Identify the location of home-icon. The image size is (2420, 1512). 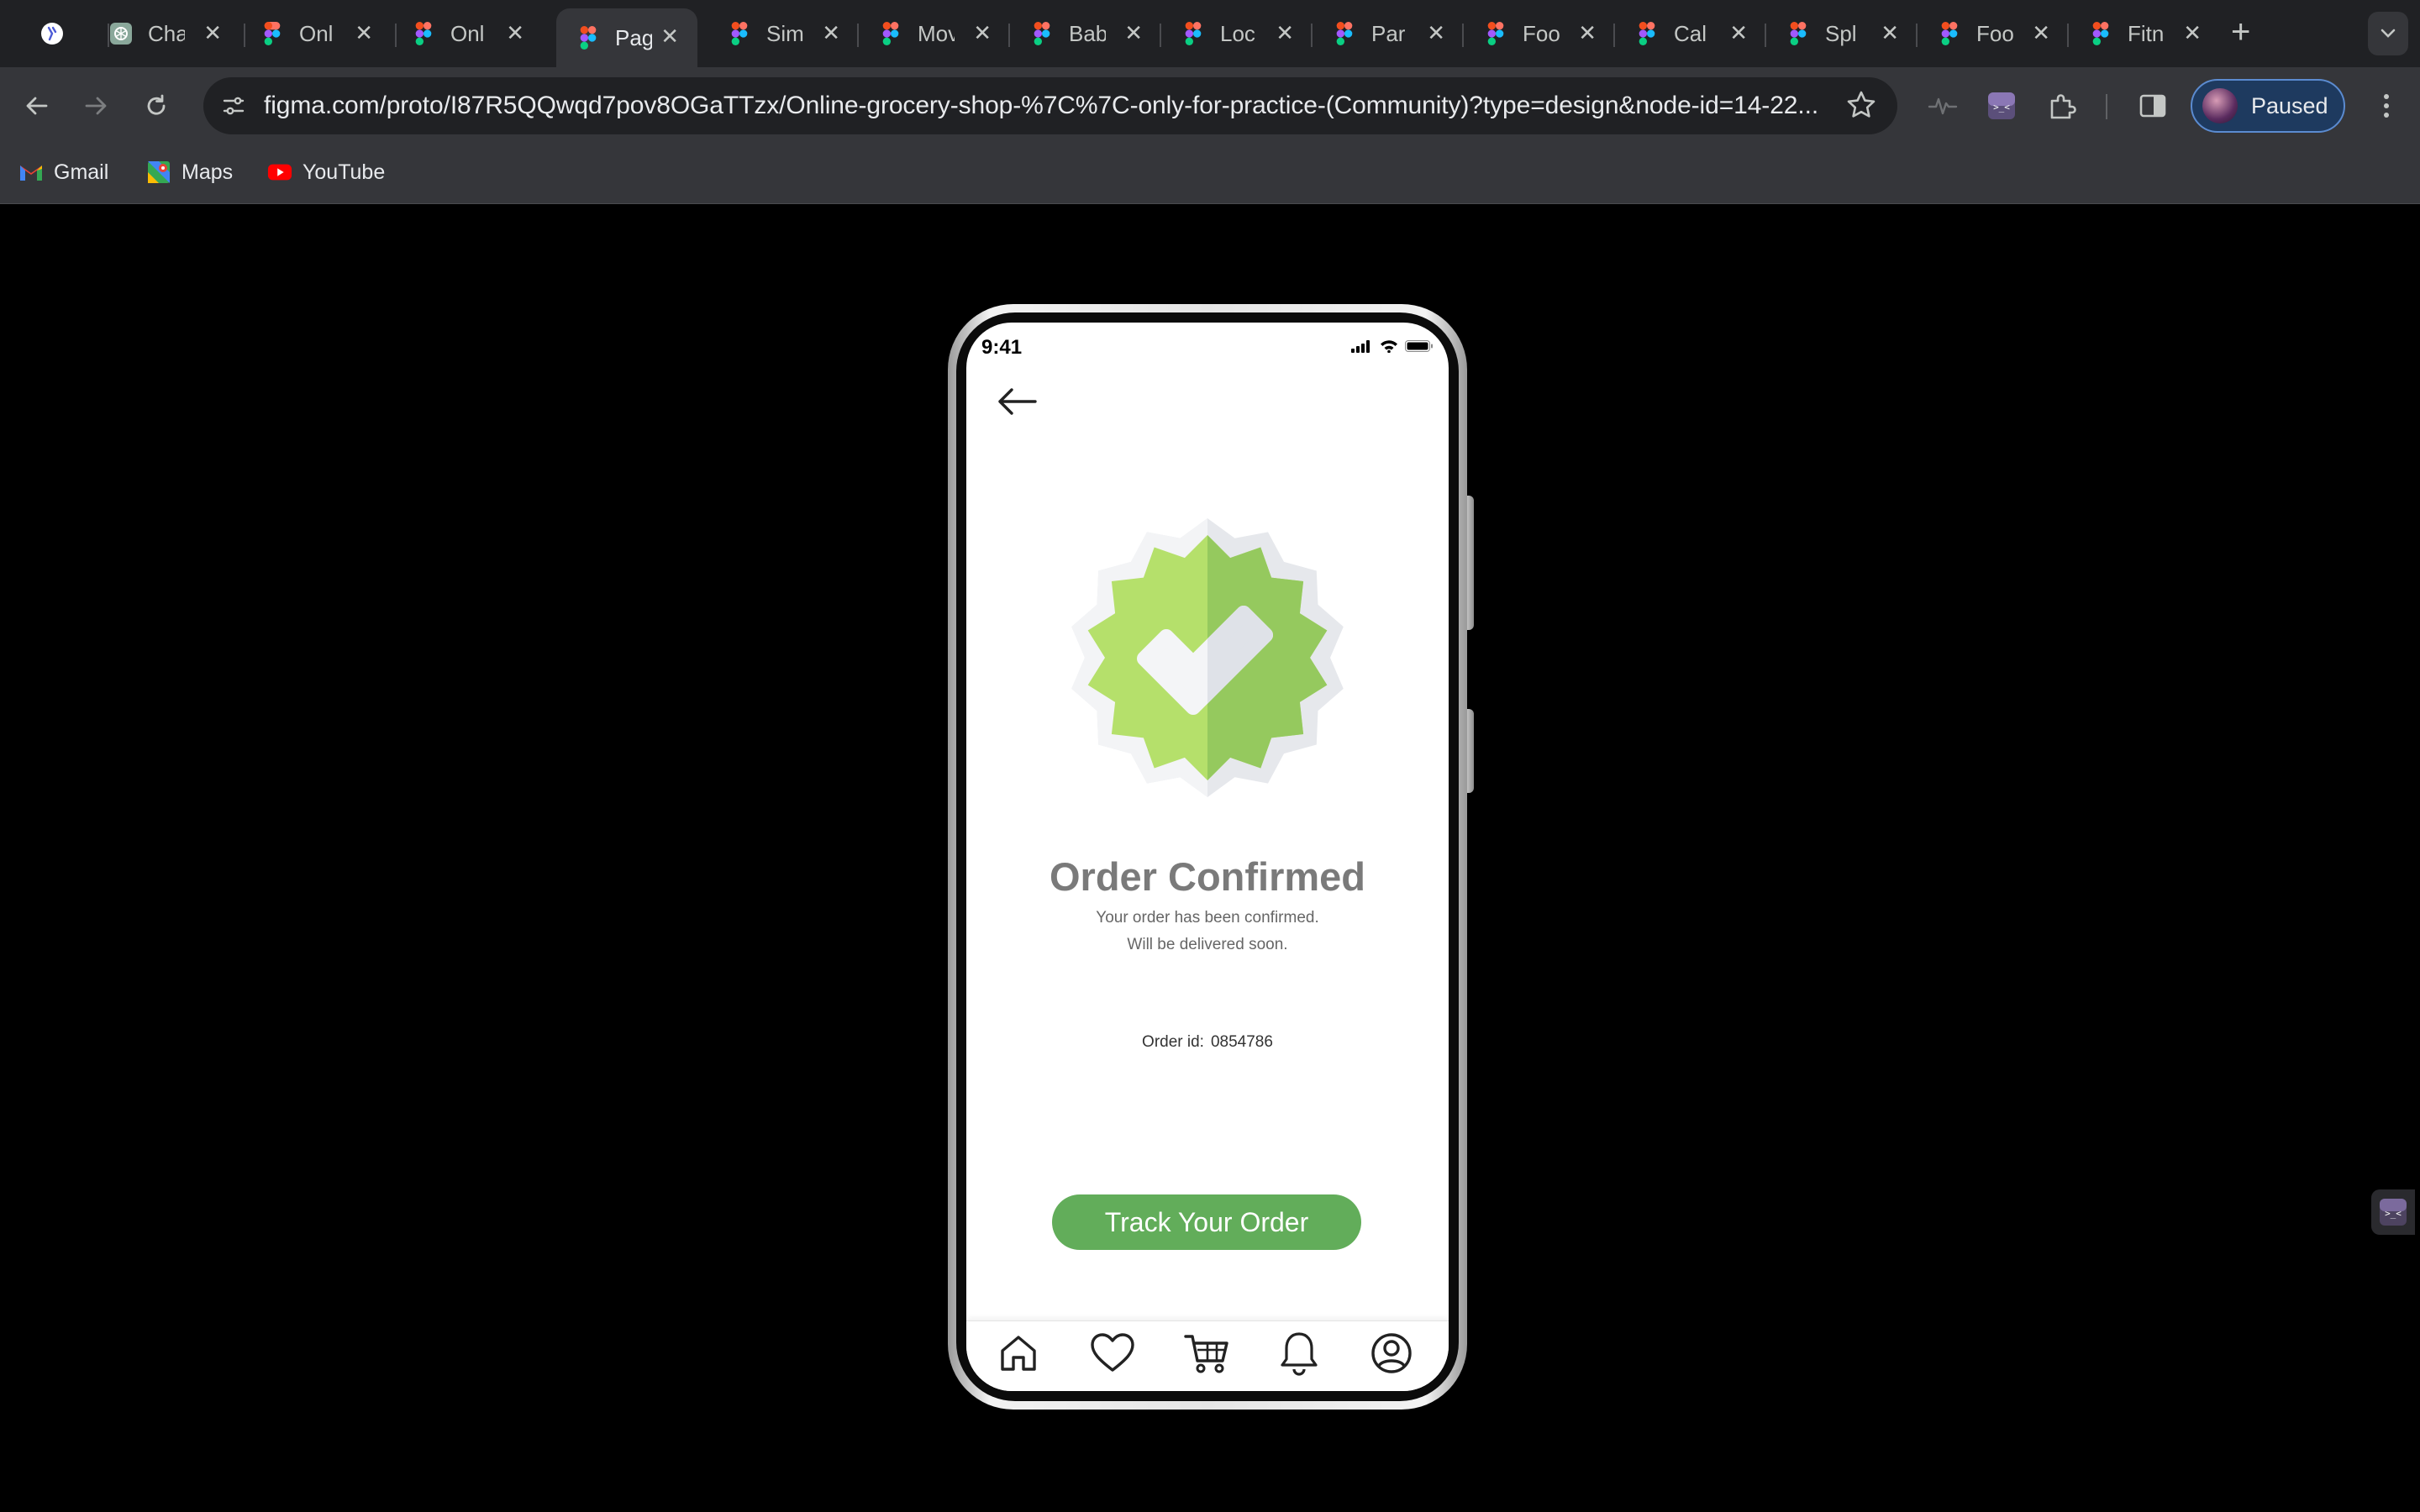
(1019, 1353).